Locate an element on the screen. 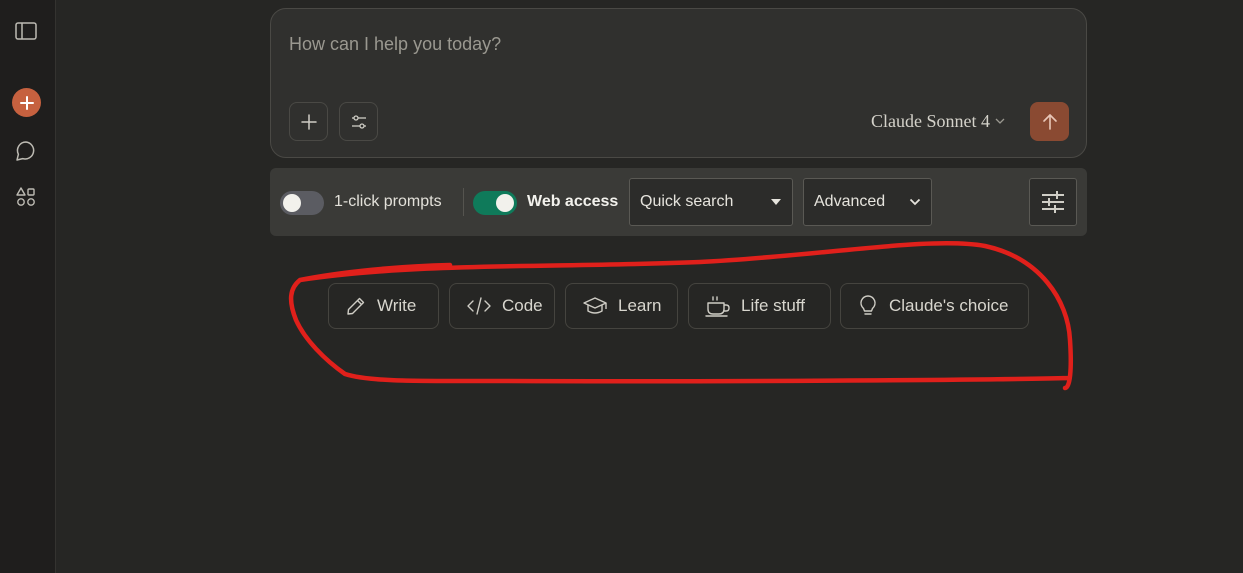  chip-label: Learn is located at coordinates (640, 305).